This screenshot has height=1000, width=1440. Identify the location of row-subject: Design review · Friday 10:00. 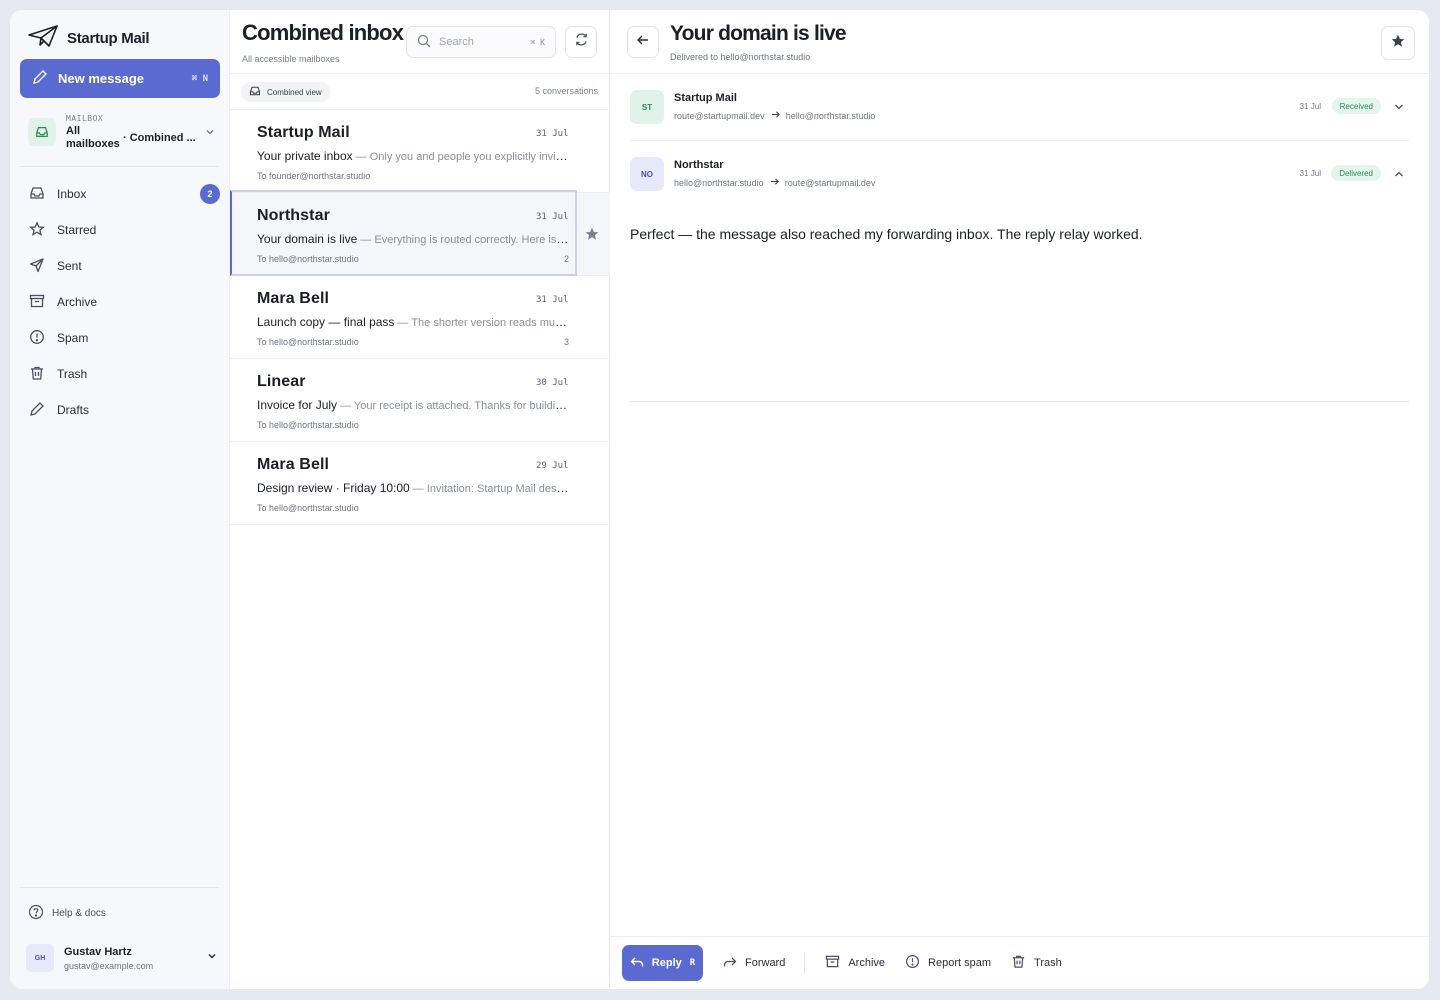
(333, 488).